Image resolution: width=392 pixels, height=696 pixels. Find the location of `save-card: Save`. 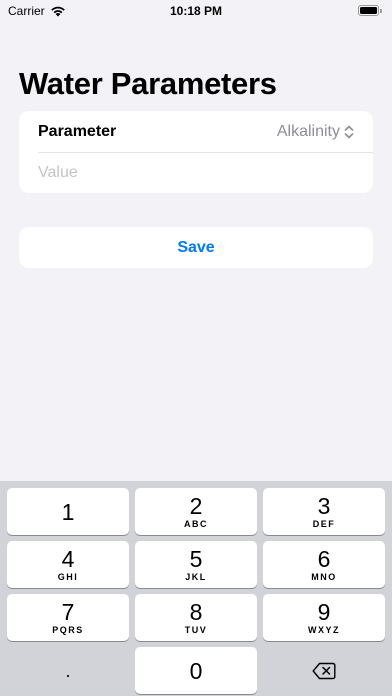

save-card: Save is located at coordinates (196, 247).